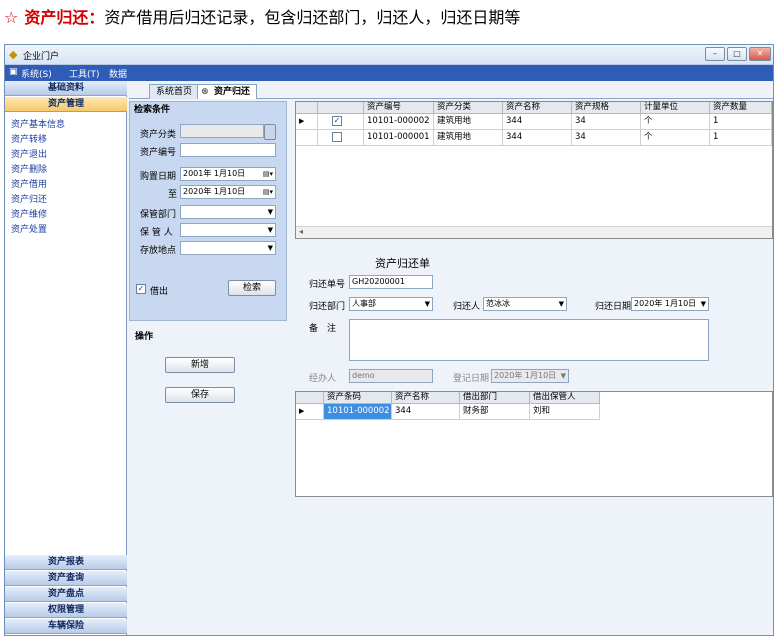  Describe the element at coordinates (228, 248) in the screenshot. I see `location-select: ▼` at that location.